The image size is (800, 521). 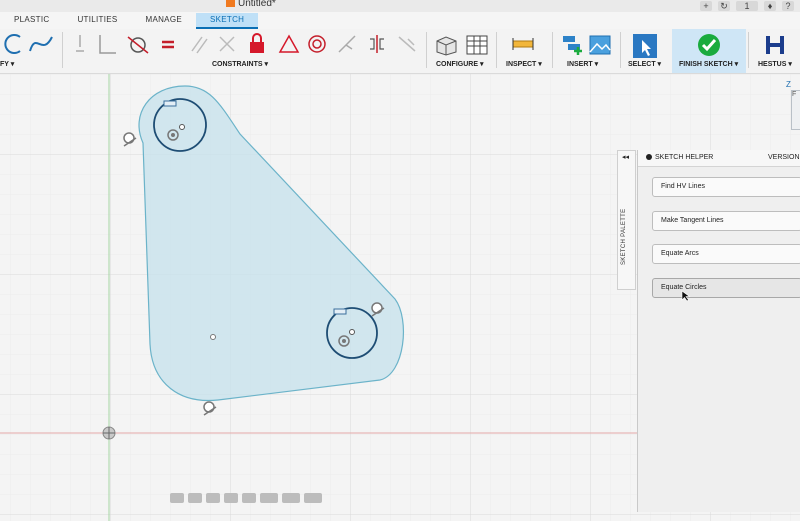 I want to click on origin-point-icon, so click(x=109, y=433).